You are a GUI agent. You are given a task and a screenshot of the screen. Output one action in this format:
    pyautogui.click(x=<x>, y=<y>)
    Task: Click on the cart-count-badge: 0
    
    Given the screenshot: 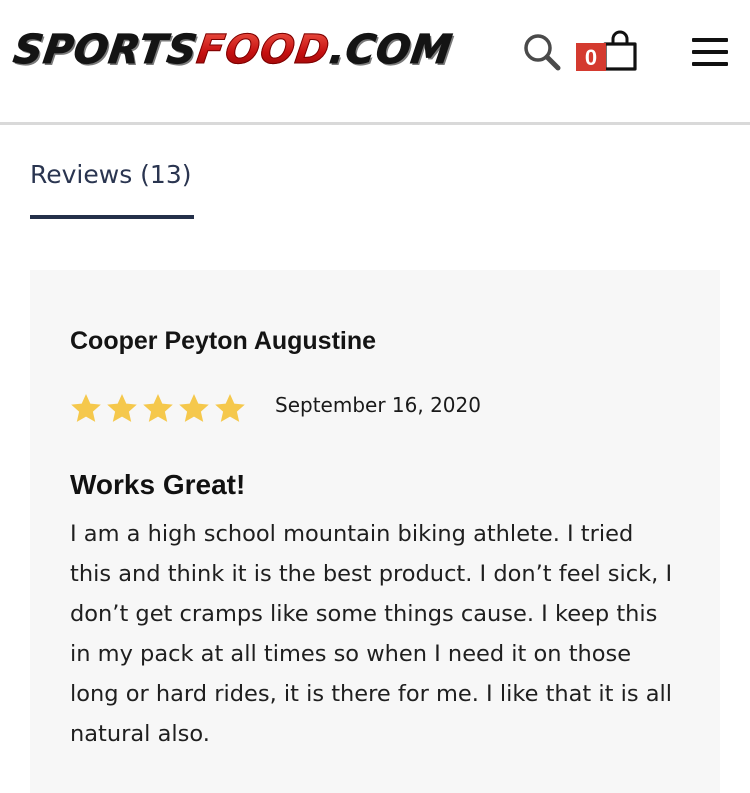 What is the action you would take?
    pyautogui.click(x=591, y=57)
    